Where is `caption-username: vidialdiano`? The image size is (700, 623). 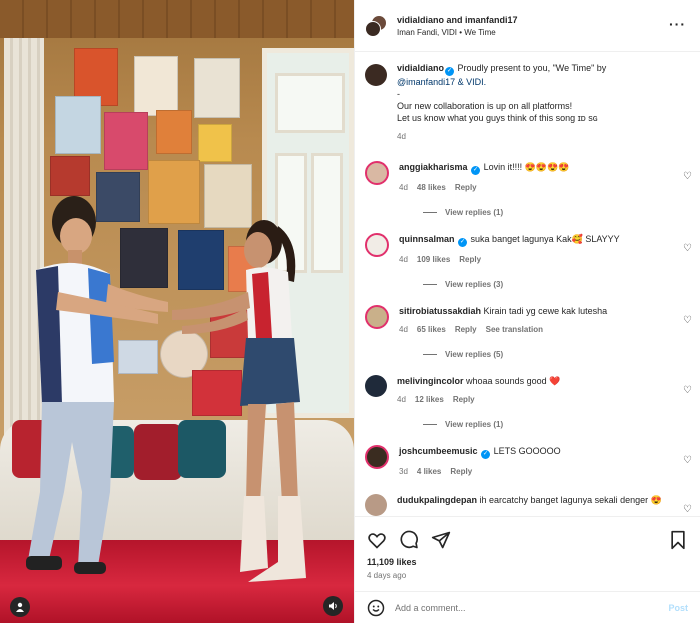
caption-username: vidialdiano is located at coordinates (420, 68).